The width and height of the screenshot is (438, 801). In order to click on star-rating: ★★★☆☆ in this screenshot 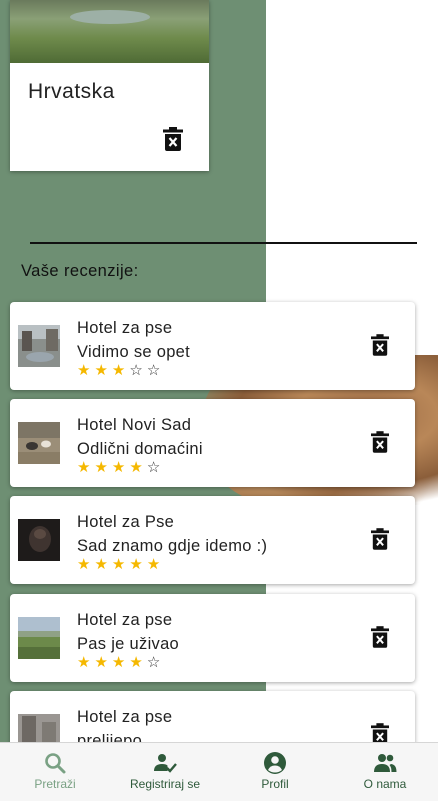, I will do `click(121, 370)`.